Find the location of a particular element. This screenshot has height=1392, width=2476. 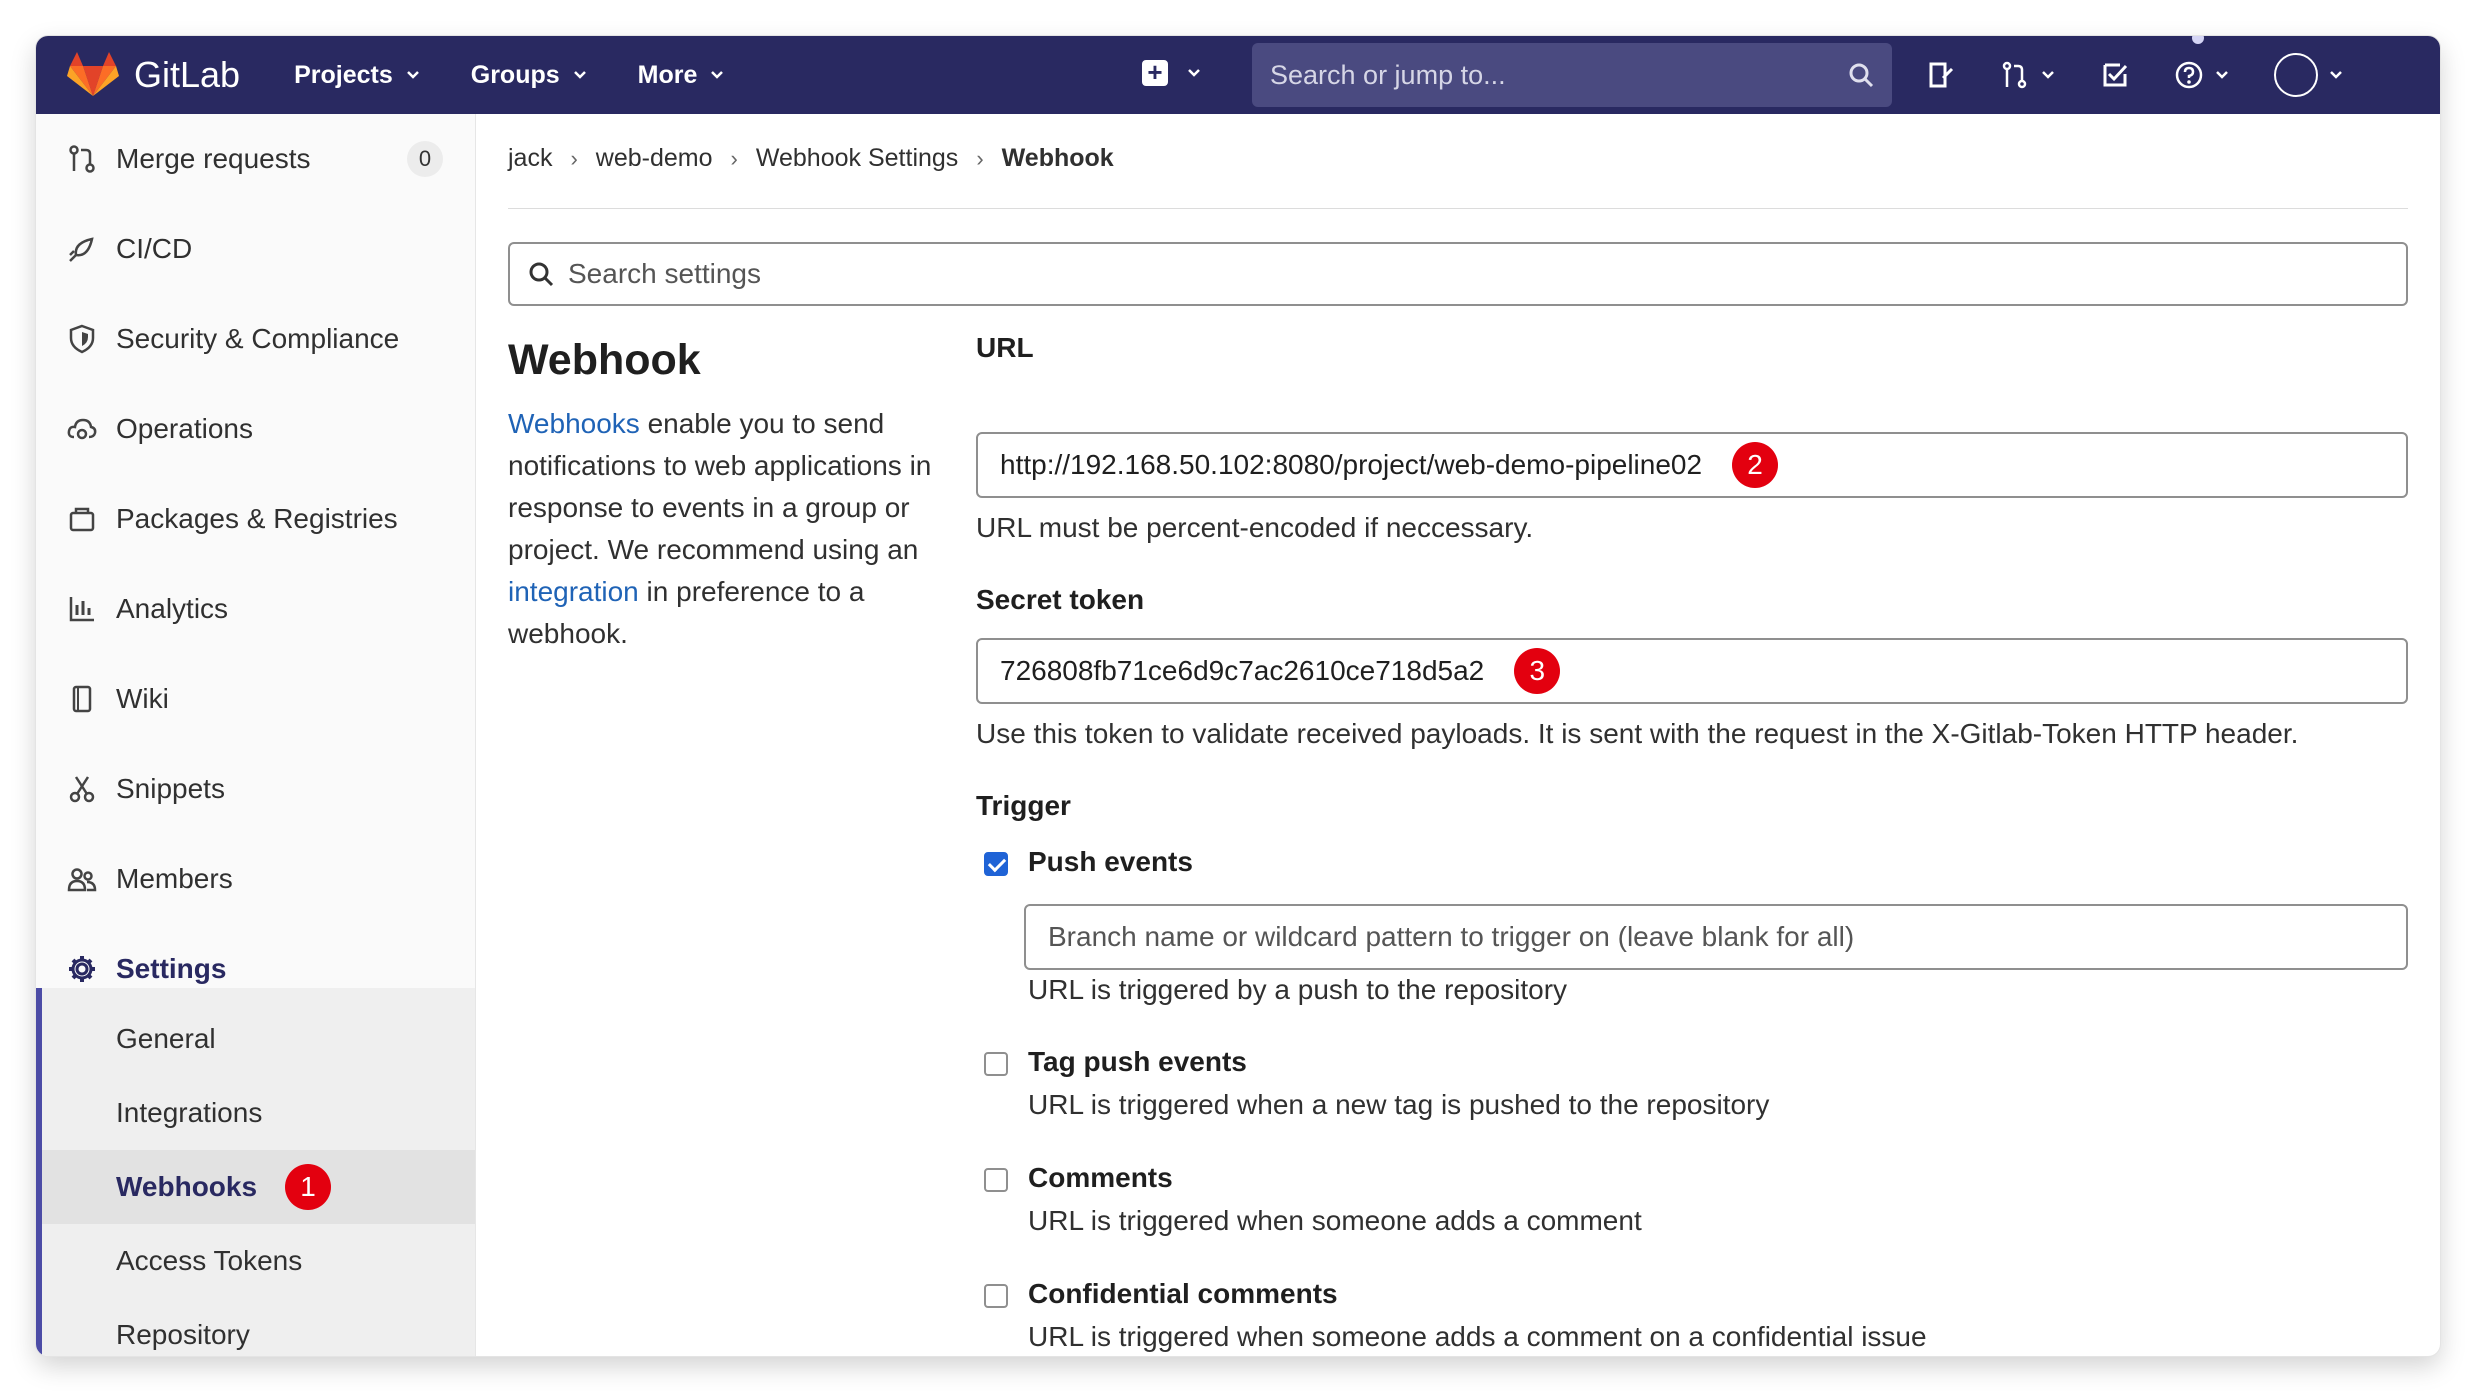

sidebar-sub-label: Integrations is located at coordinates (189, 1112).